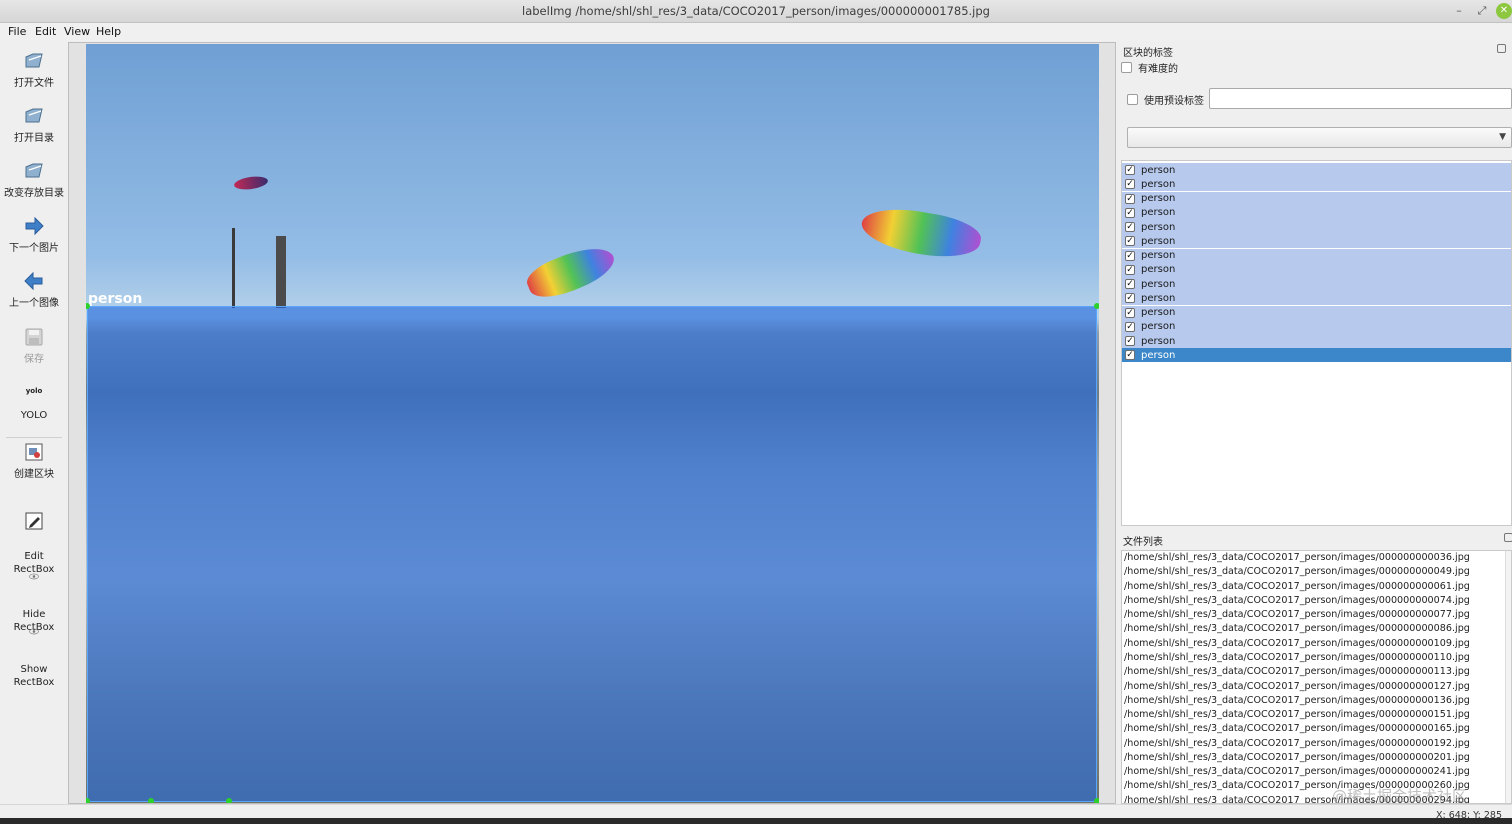 This screenshot has width=1512, height=824. I want to click on create-box-button: 创建区块, so click(34, 461).